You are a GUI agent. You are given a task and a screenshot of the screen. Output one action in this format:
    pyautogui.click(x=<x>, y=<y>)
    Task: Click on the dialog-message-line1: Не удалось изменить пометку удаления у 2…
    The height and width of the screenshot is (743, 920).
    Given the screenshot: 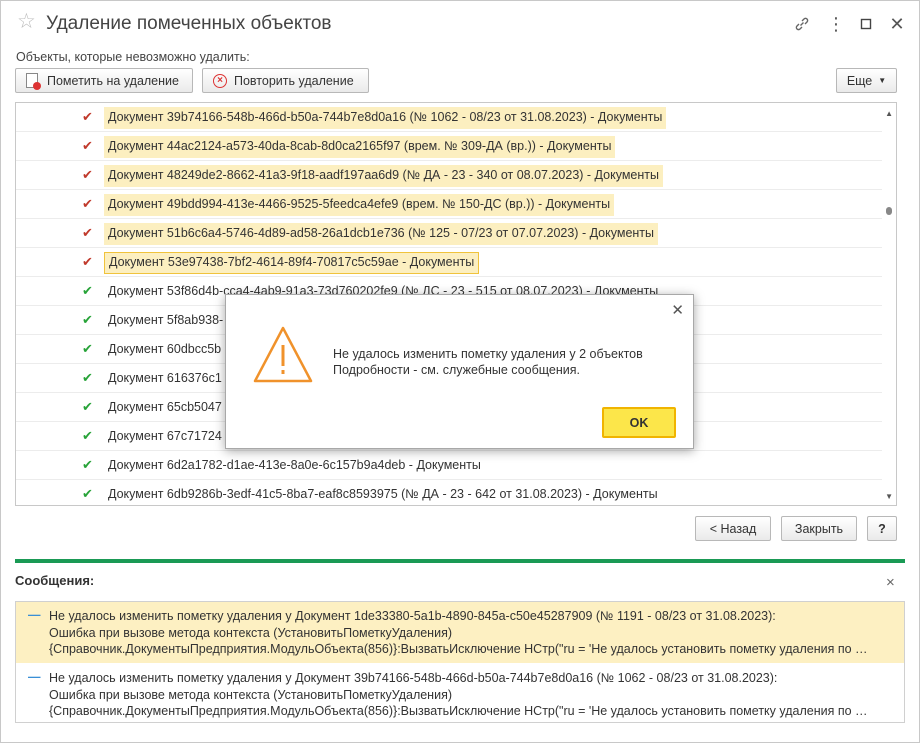 What is the action you would take?
    pyautogui.click(x=488, y=354)
    